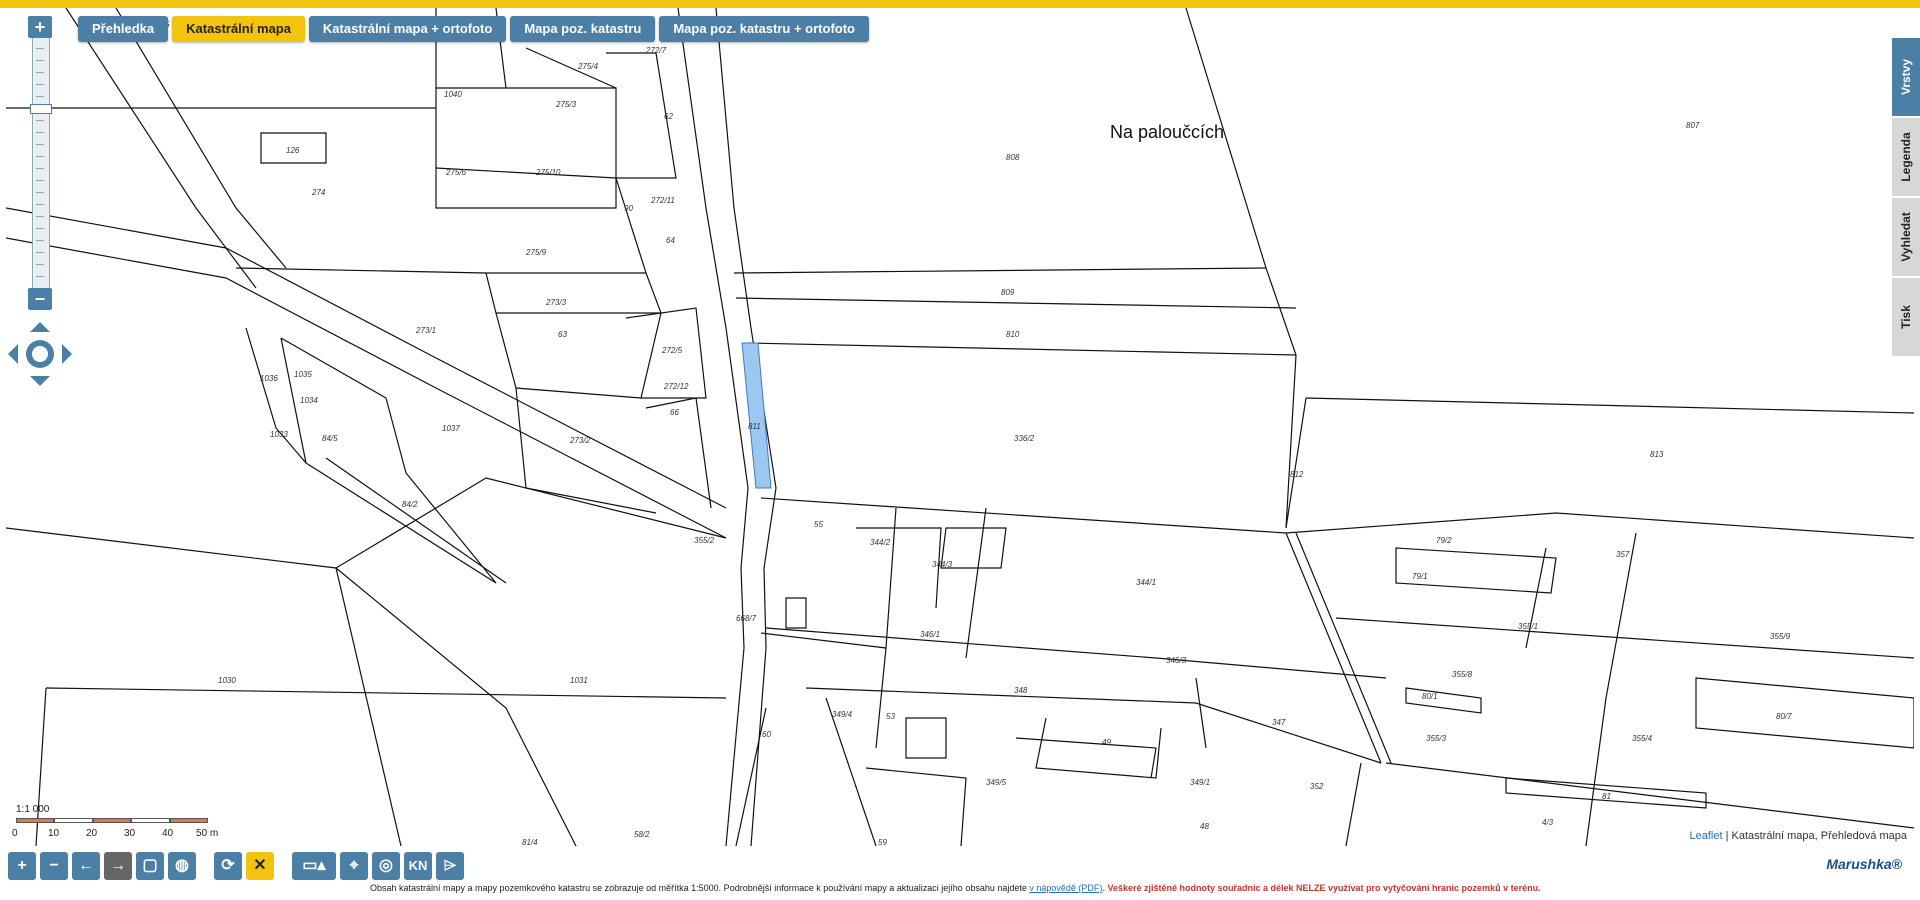 This screenshot has height=900, width=1920. Describe the element at coordinates (580, 440) in the screenshot. I see `parcel-label: 273/2` at that location.